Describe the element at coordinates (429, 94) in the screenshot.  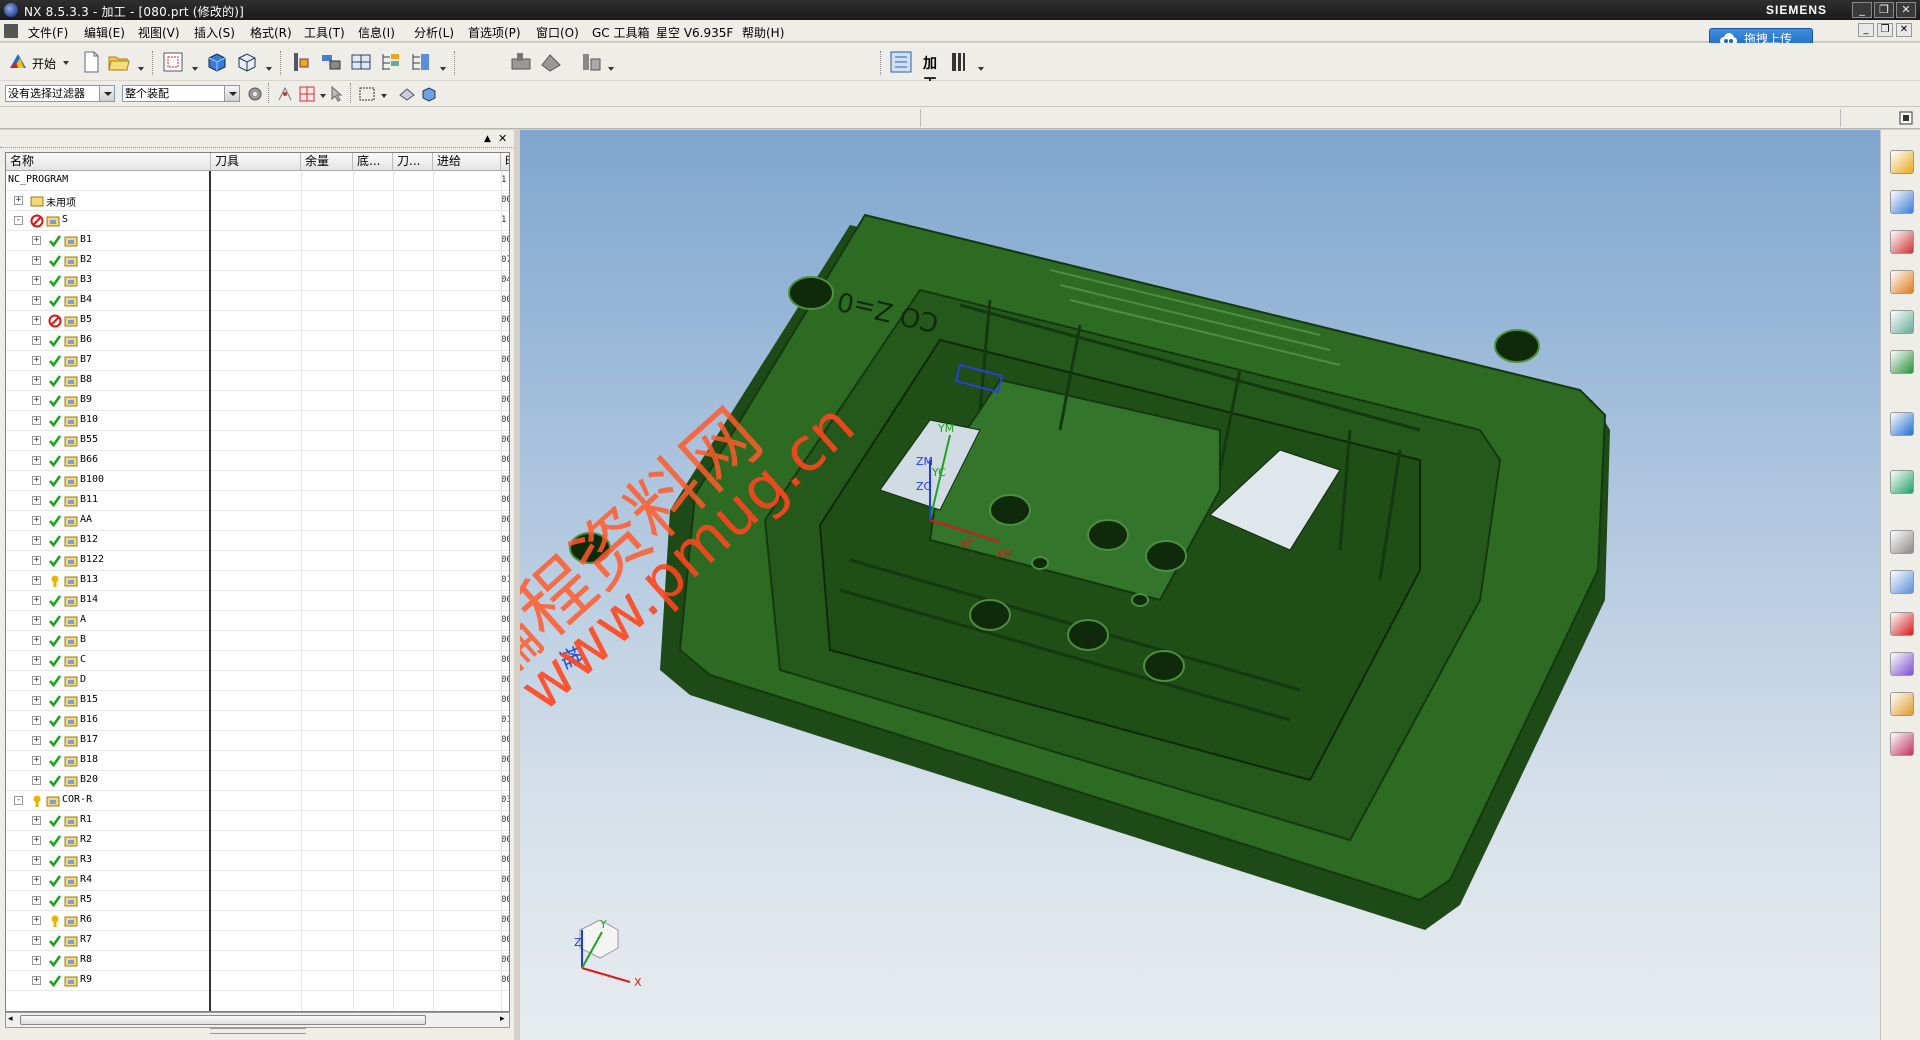
I see `view-cube-icon` at that location.